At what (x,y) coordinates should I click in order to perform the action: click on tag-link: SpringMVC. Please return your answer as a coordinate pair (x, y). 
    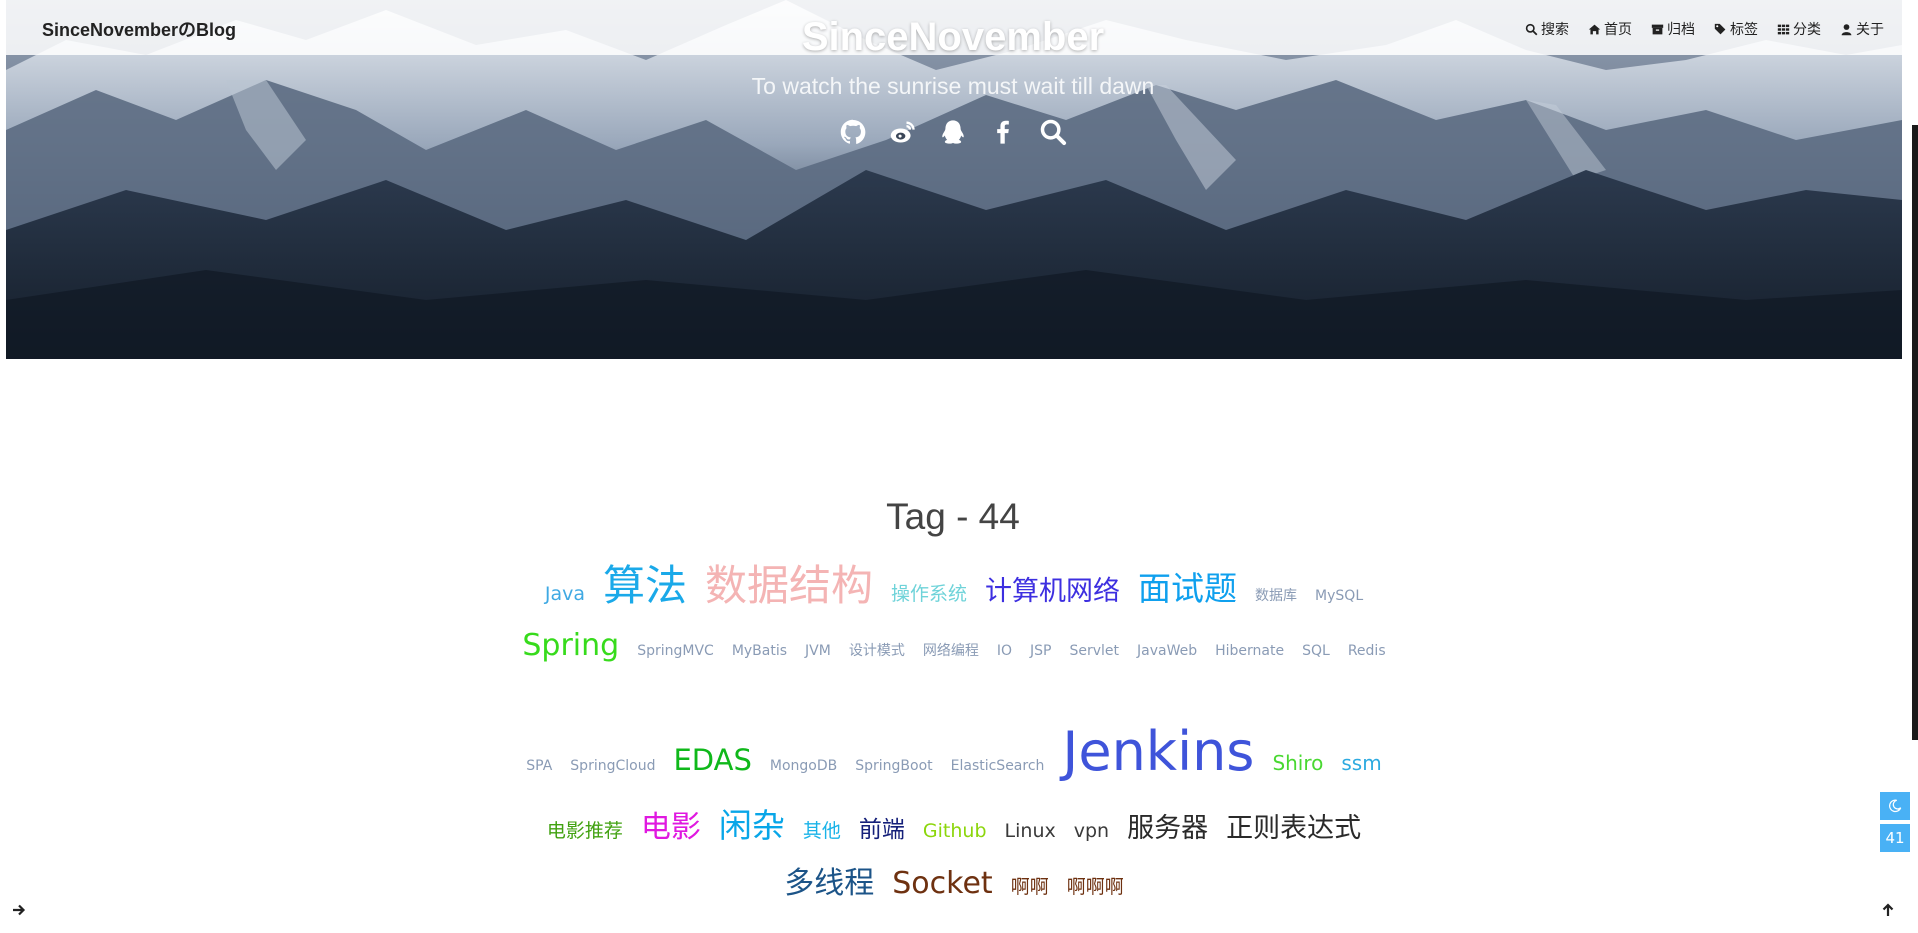
    Looking at the image, I should click on (675, 651).